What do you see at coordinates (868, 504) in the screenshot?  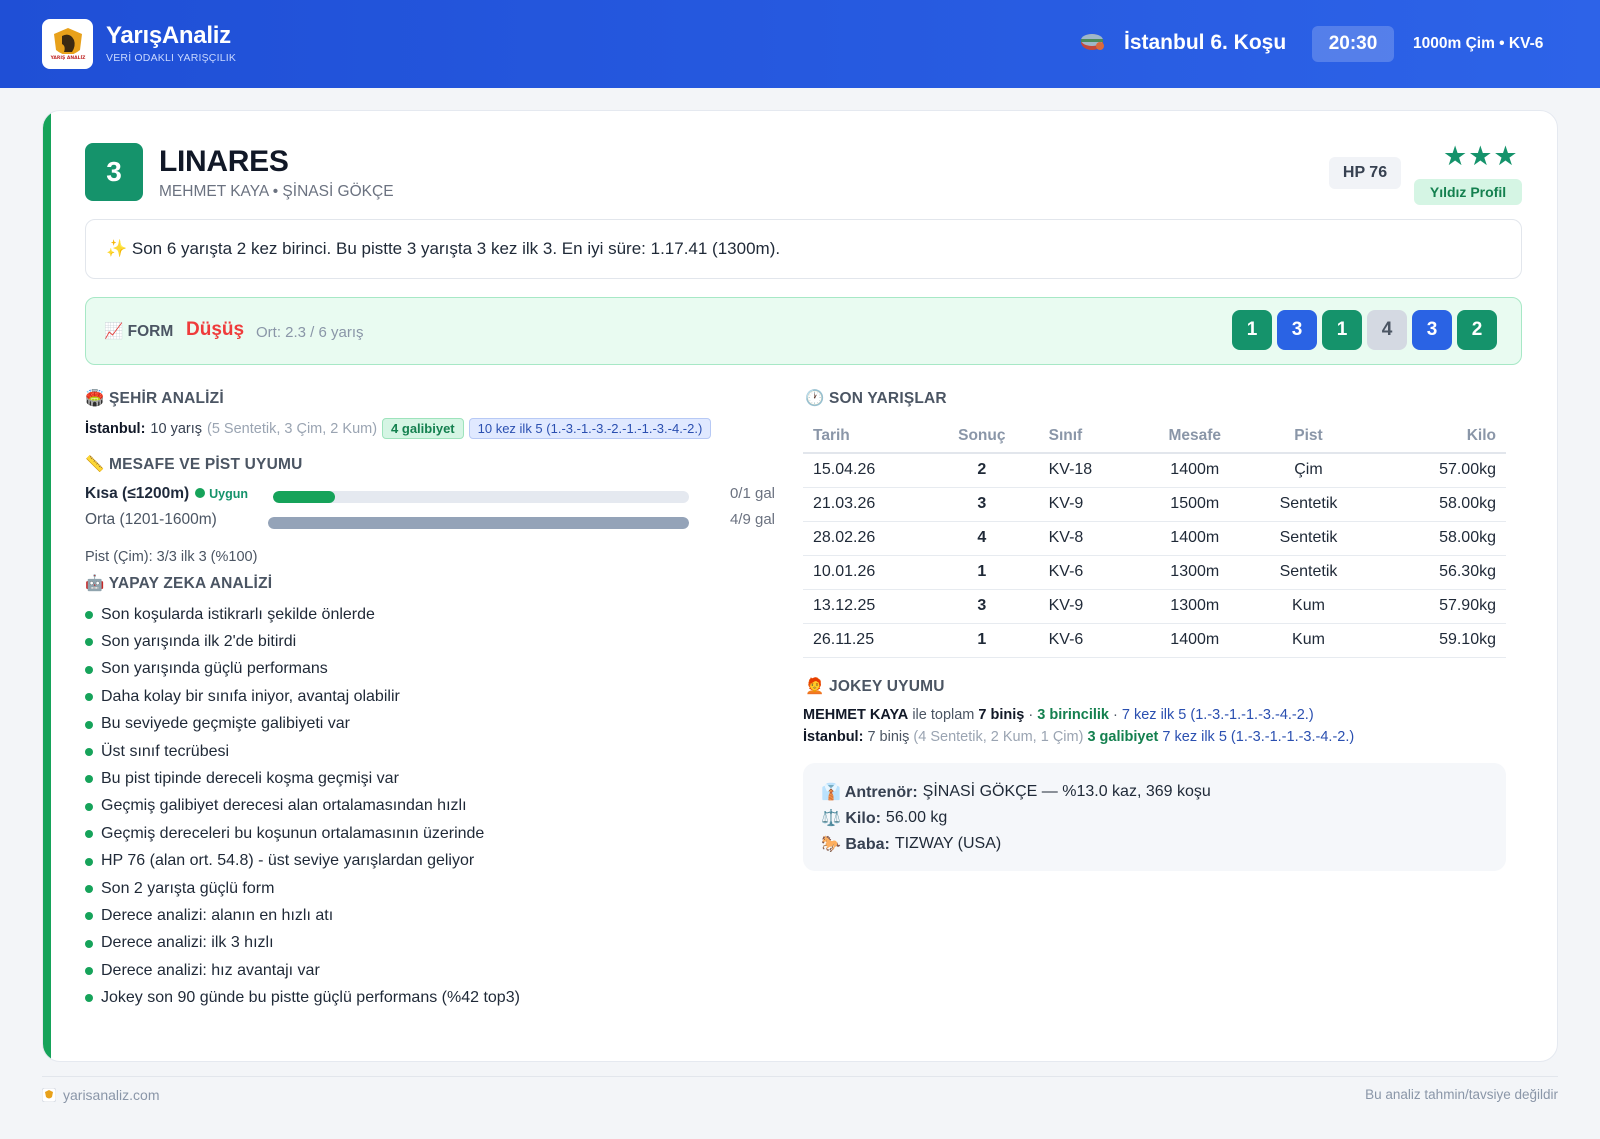 I see `table-cell: 21.03.26` at bounding box center [868, 504].